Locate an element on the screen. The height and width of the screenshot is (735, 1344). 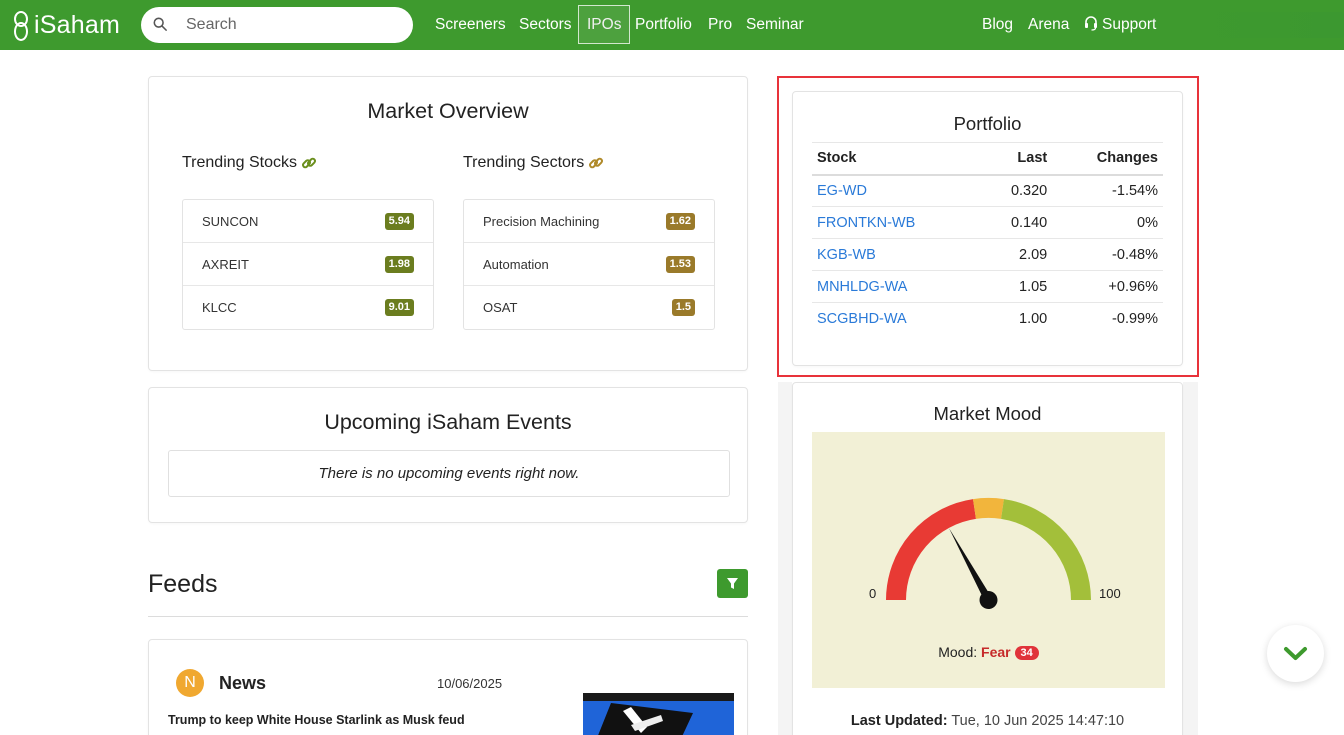
portfolio-row: KGB-WB 2.09 -0.48% is located at coordinates (987, 254).